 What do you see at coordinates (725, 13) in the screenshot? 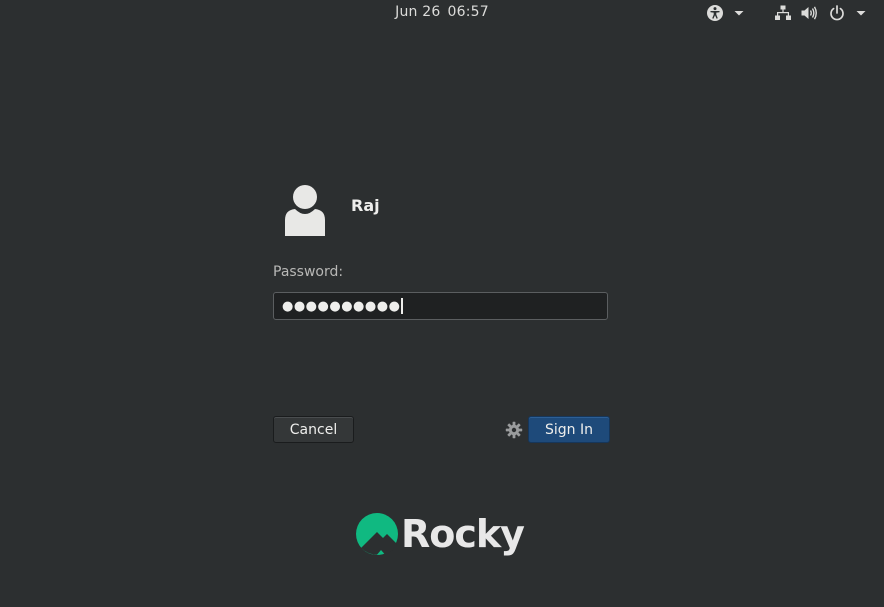
I see `accessibility-menu` at bounding box center [725, 13].